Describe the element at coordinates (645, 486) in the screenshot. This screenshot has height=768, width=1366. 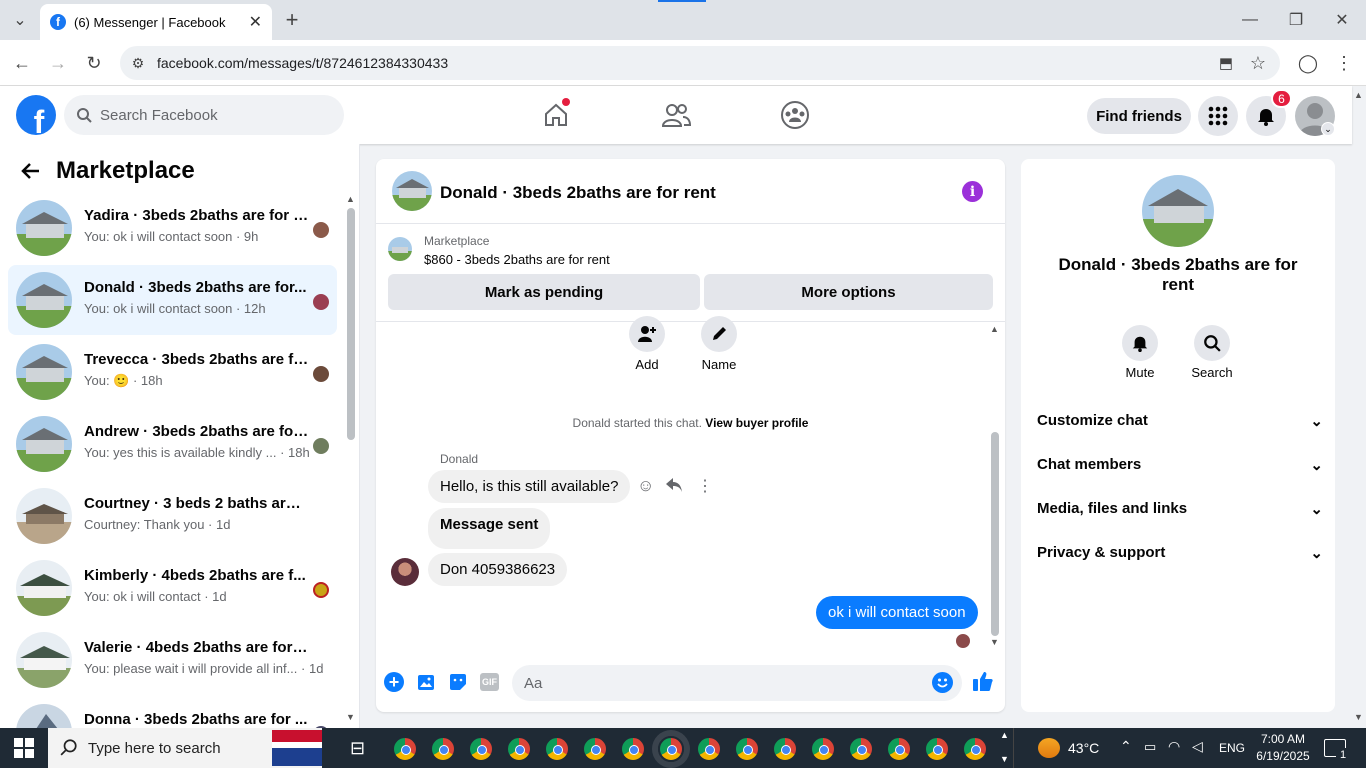
I see `react-emoji-icon: ☺` at that location.